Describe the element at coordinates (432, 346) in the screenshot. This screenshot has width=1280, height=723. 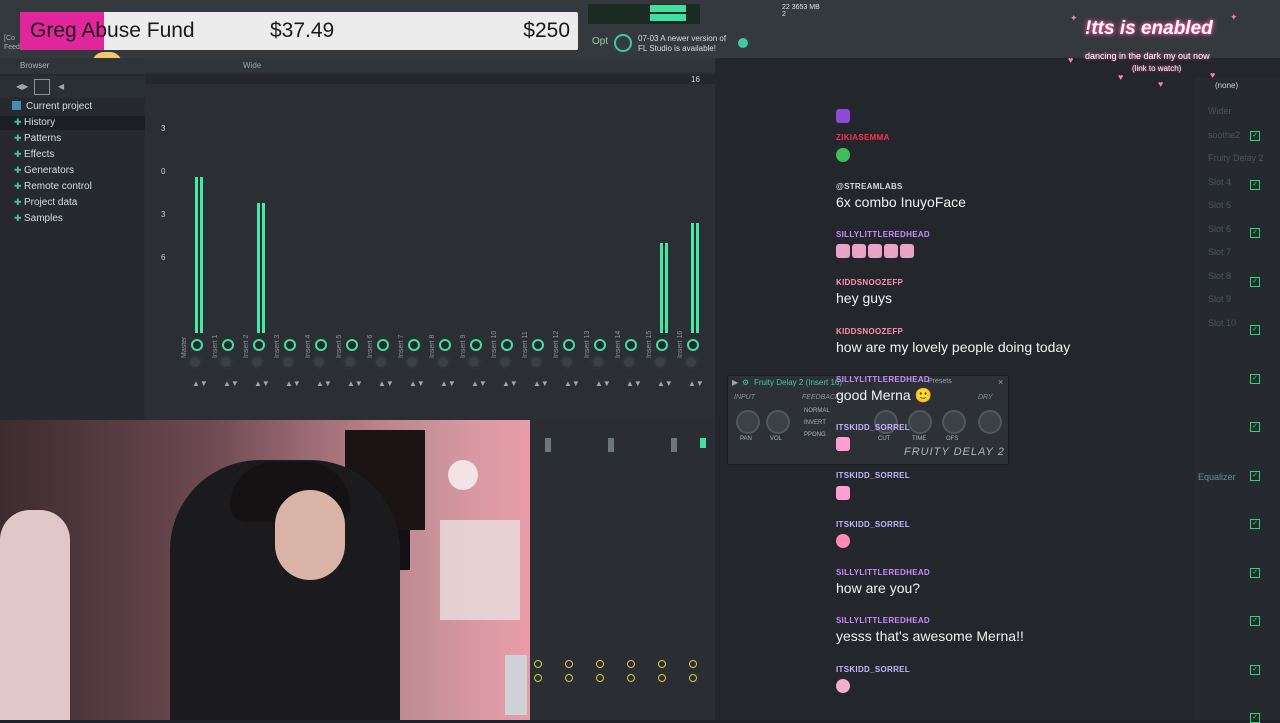
I see `mixer-track-name: Insert 8` at that location.